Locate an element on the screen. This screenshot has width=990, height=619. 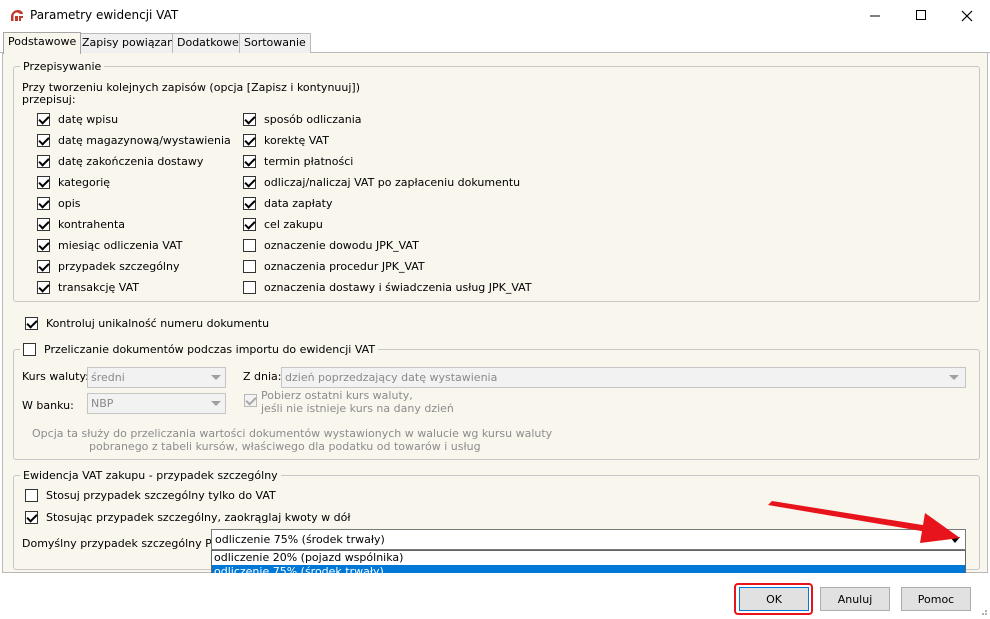
przeliczanie-checkbox is located at coordinates (29, 349).